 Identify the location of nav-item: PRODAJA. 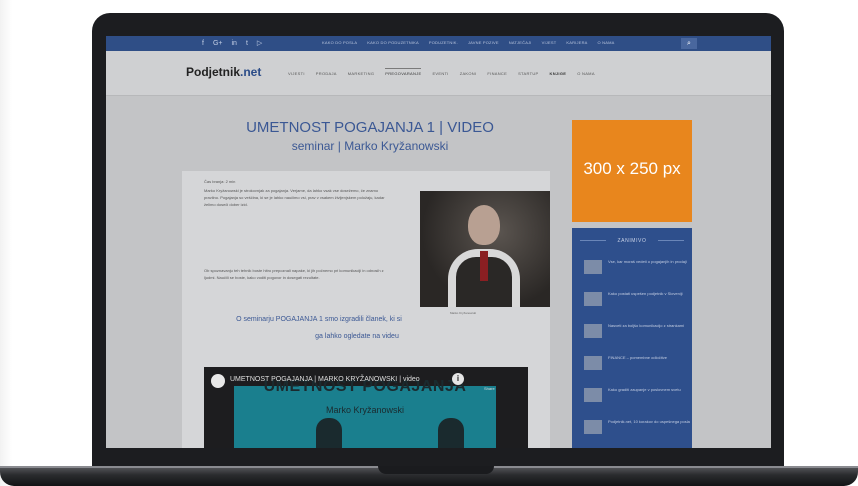
(326, 73).